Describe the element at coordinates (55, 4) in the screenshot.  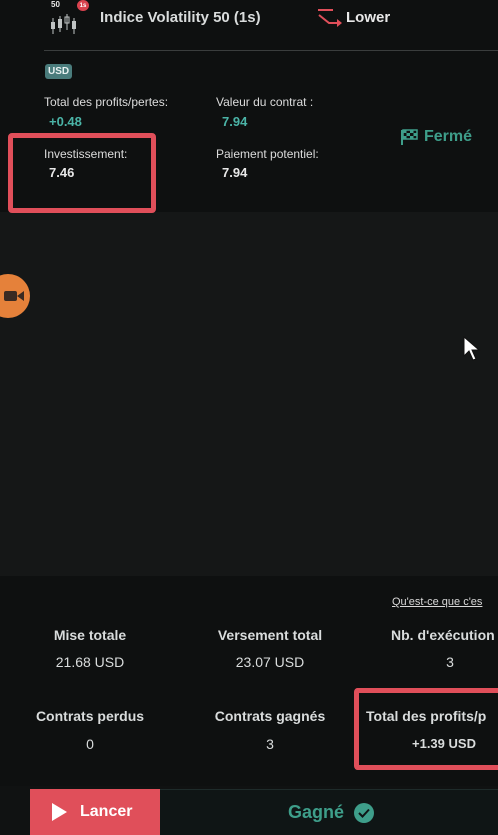
I see `asset-badge-50: 50` at that location.